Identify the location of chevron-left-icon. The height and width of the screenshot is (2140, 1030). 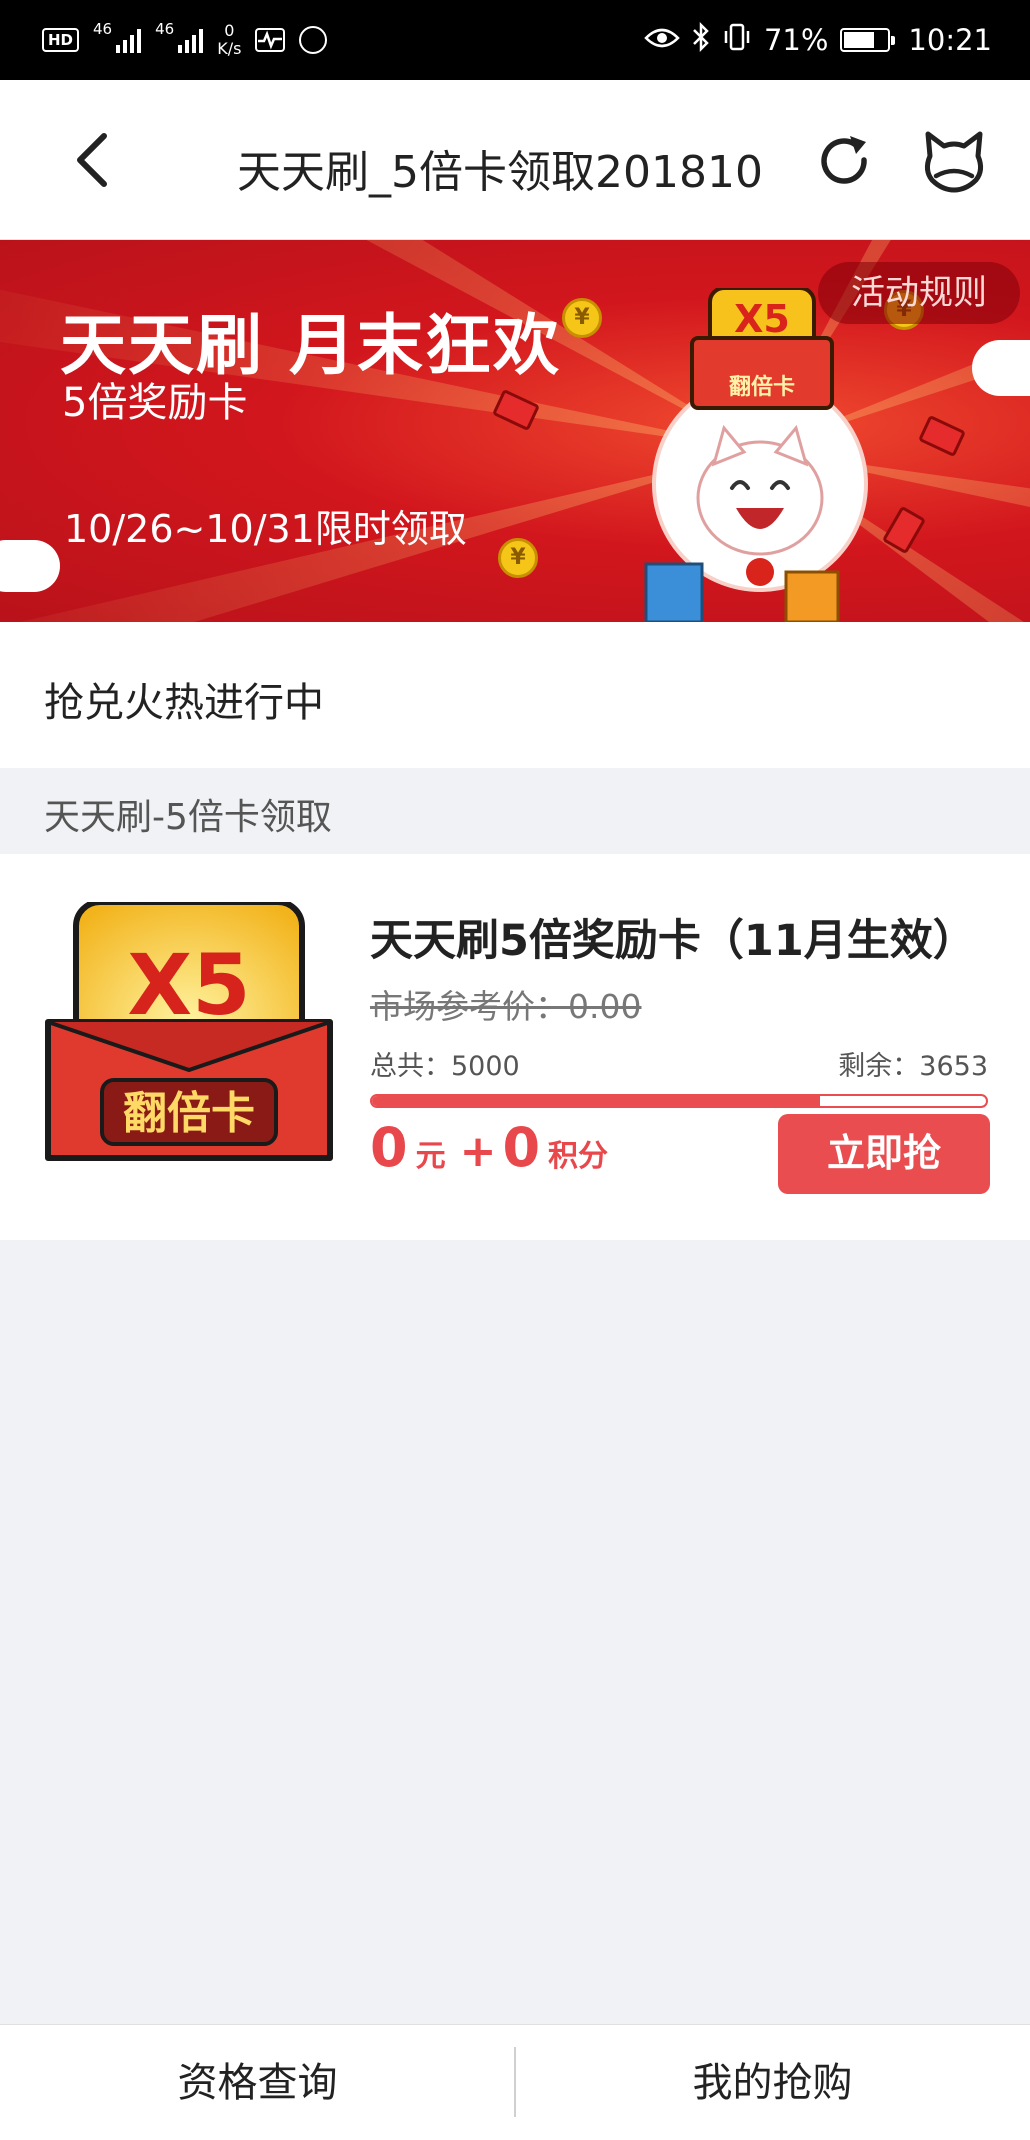
(92, 160).